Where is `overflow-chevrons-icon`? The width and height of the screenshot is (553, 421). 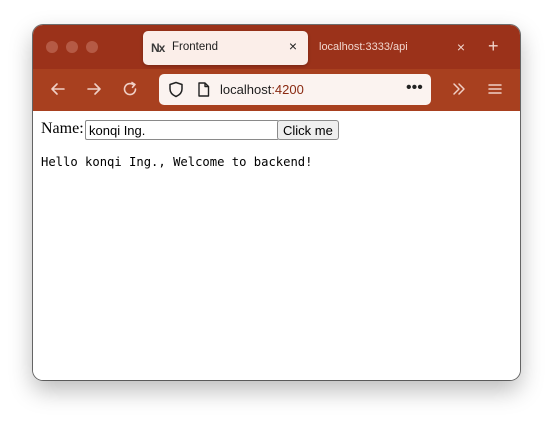
overflow-chevrons-icon is located at coordinates (459, 89).